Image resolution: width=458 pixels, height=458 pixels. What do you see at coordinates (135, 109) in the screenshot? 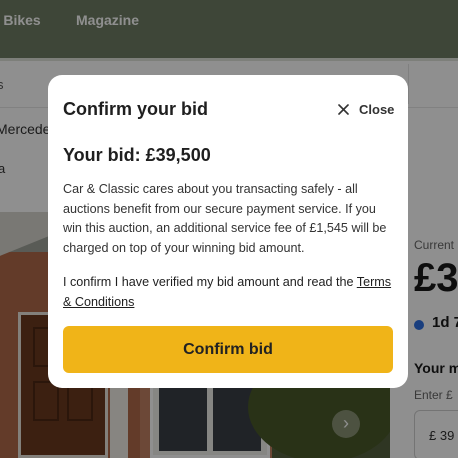
I see `dialog-title: Confirm your bid` at bounding box center [135, 109].